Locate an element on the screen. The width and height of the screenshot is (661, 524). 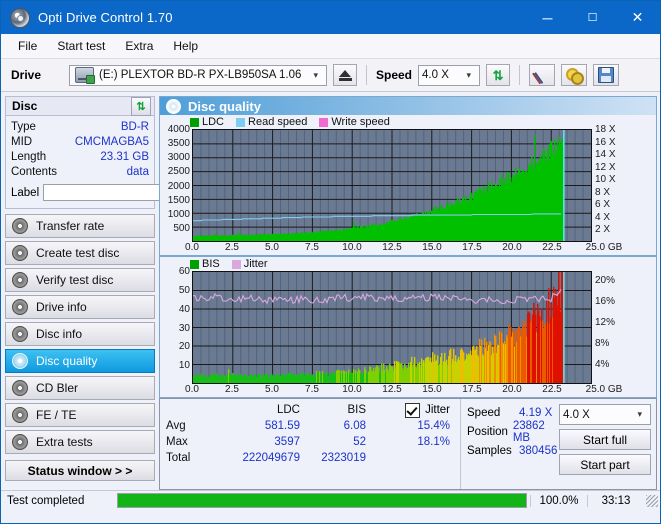
legend-label: BIS is located at coordinates (211, 264).